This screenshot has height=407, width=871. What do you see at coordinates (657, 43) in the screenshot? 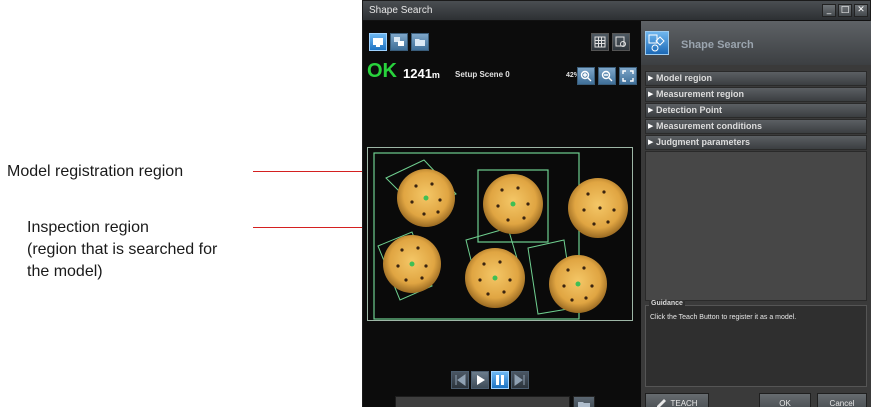
I see `shape-search-icon` at bounding box center [657, 43].